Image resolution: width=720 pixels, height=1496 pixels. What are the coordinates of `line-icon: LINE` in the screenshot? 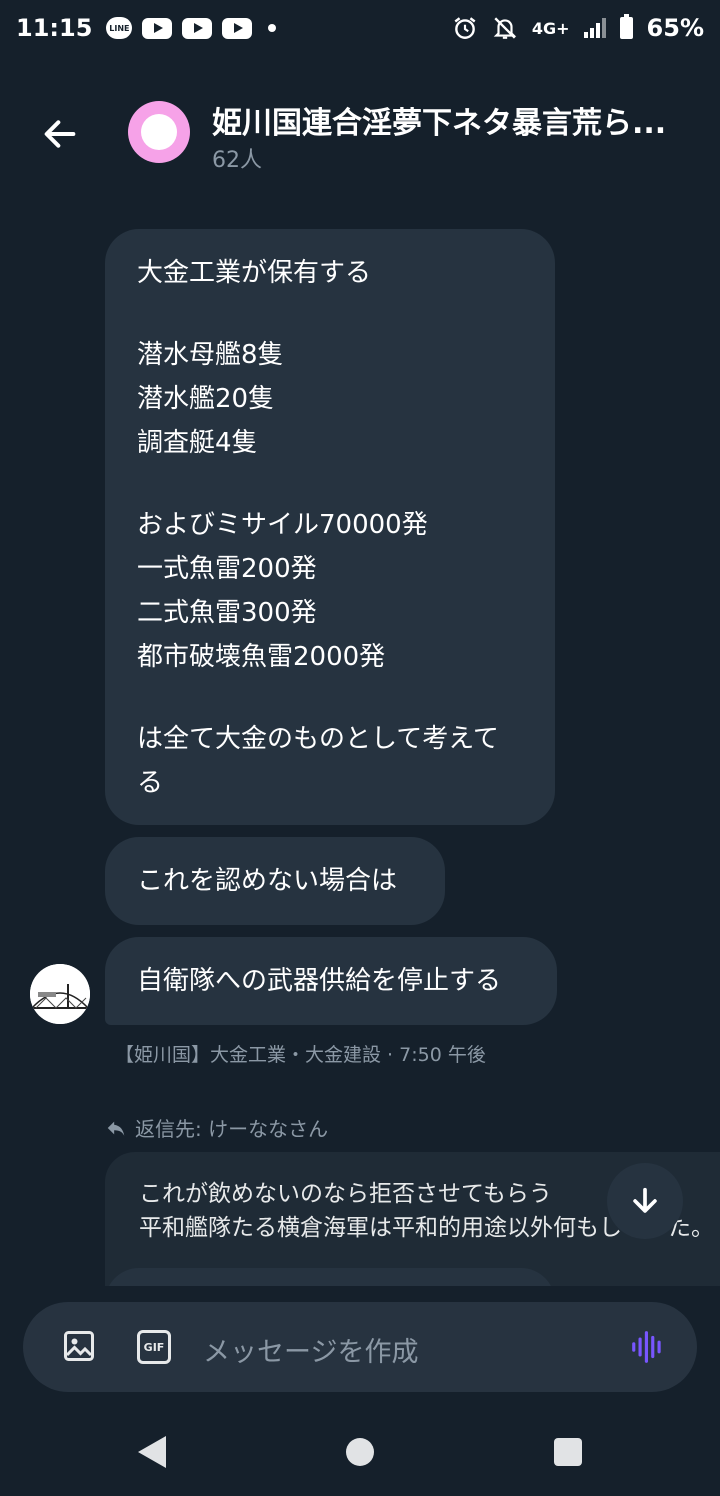 It's located at (119, 28).